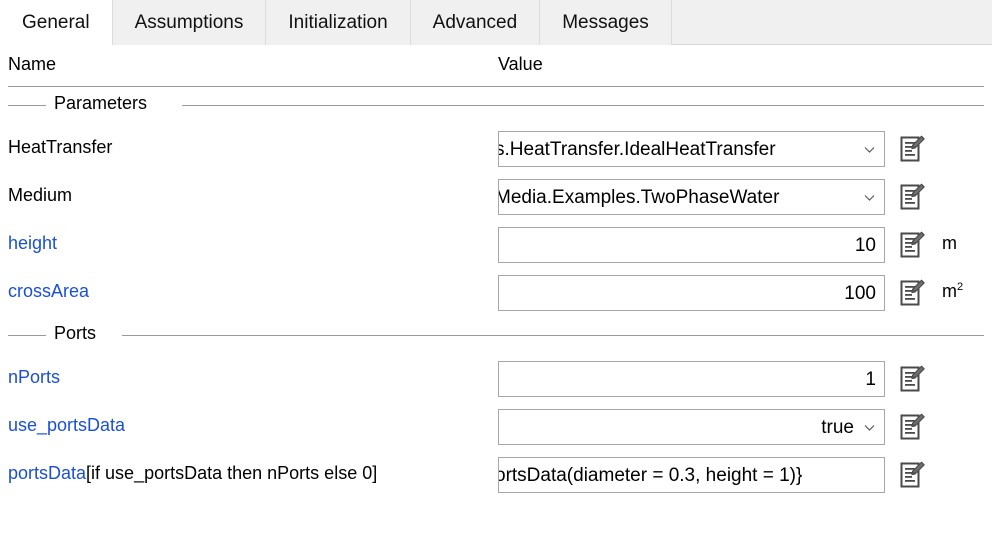  I want to click on value-dropdown-HeatTransfer: s.HeatTransfer.IdealHeatTransfer, so click(691, 149).